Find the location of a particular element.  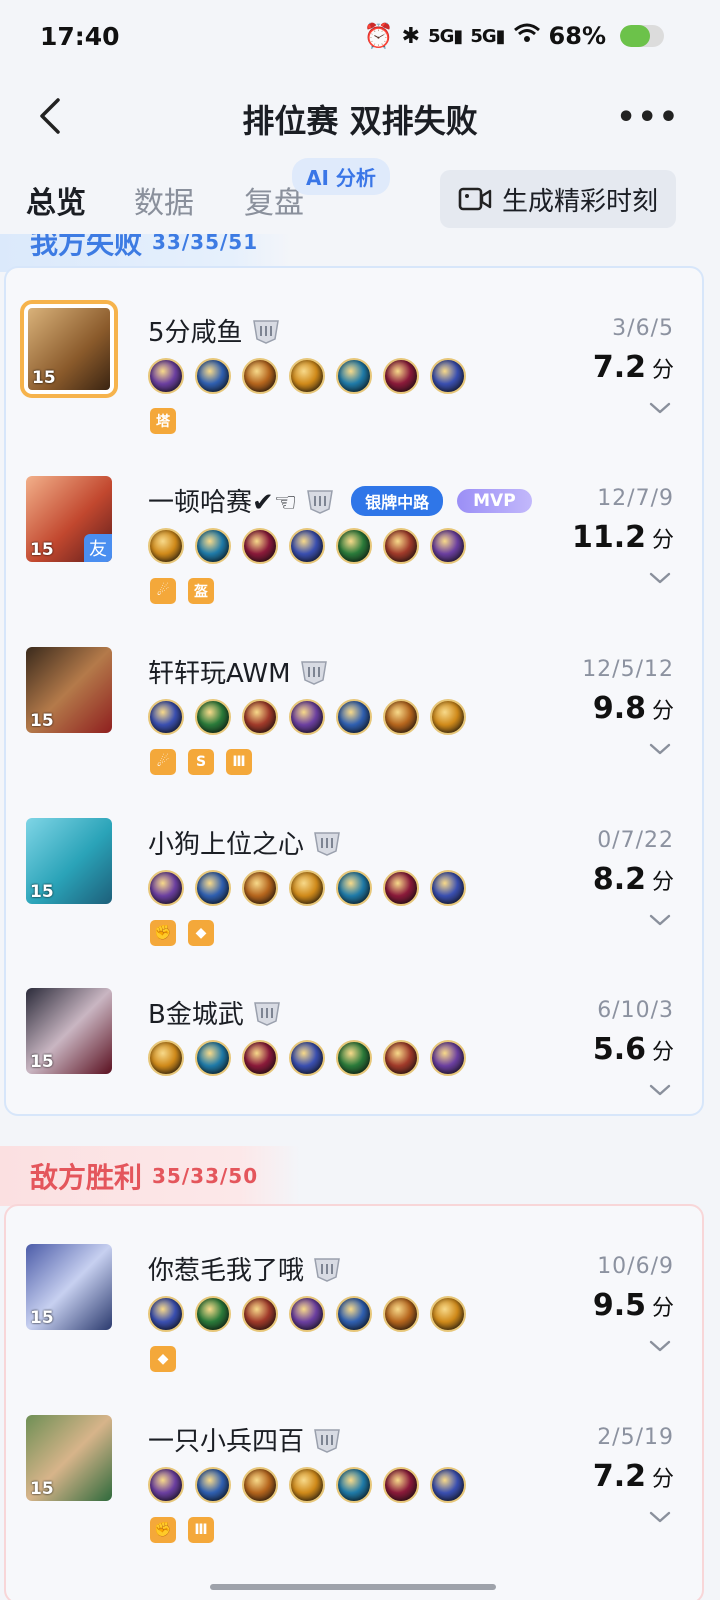

role-badge: 银牌中路 is located at coordinates (397, 500).